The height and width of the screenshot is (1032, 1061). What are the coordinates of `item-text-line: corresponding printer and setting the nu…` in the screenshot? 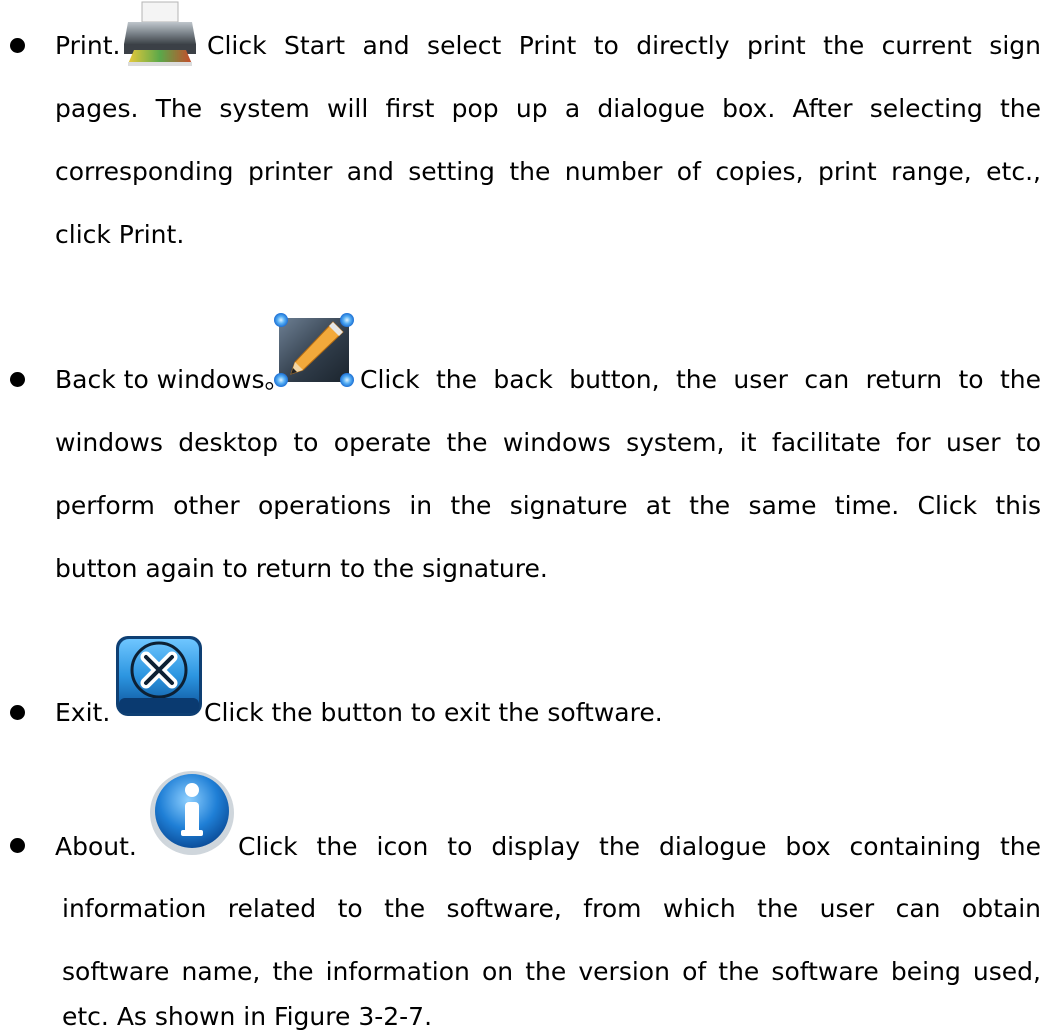 It's located at (548, 171).